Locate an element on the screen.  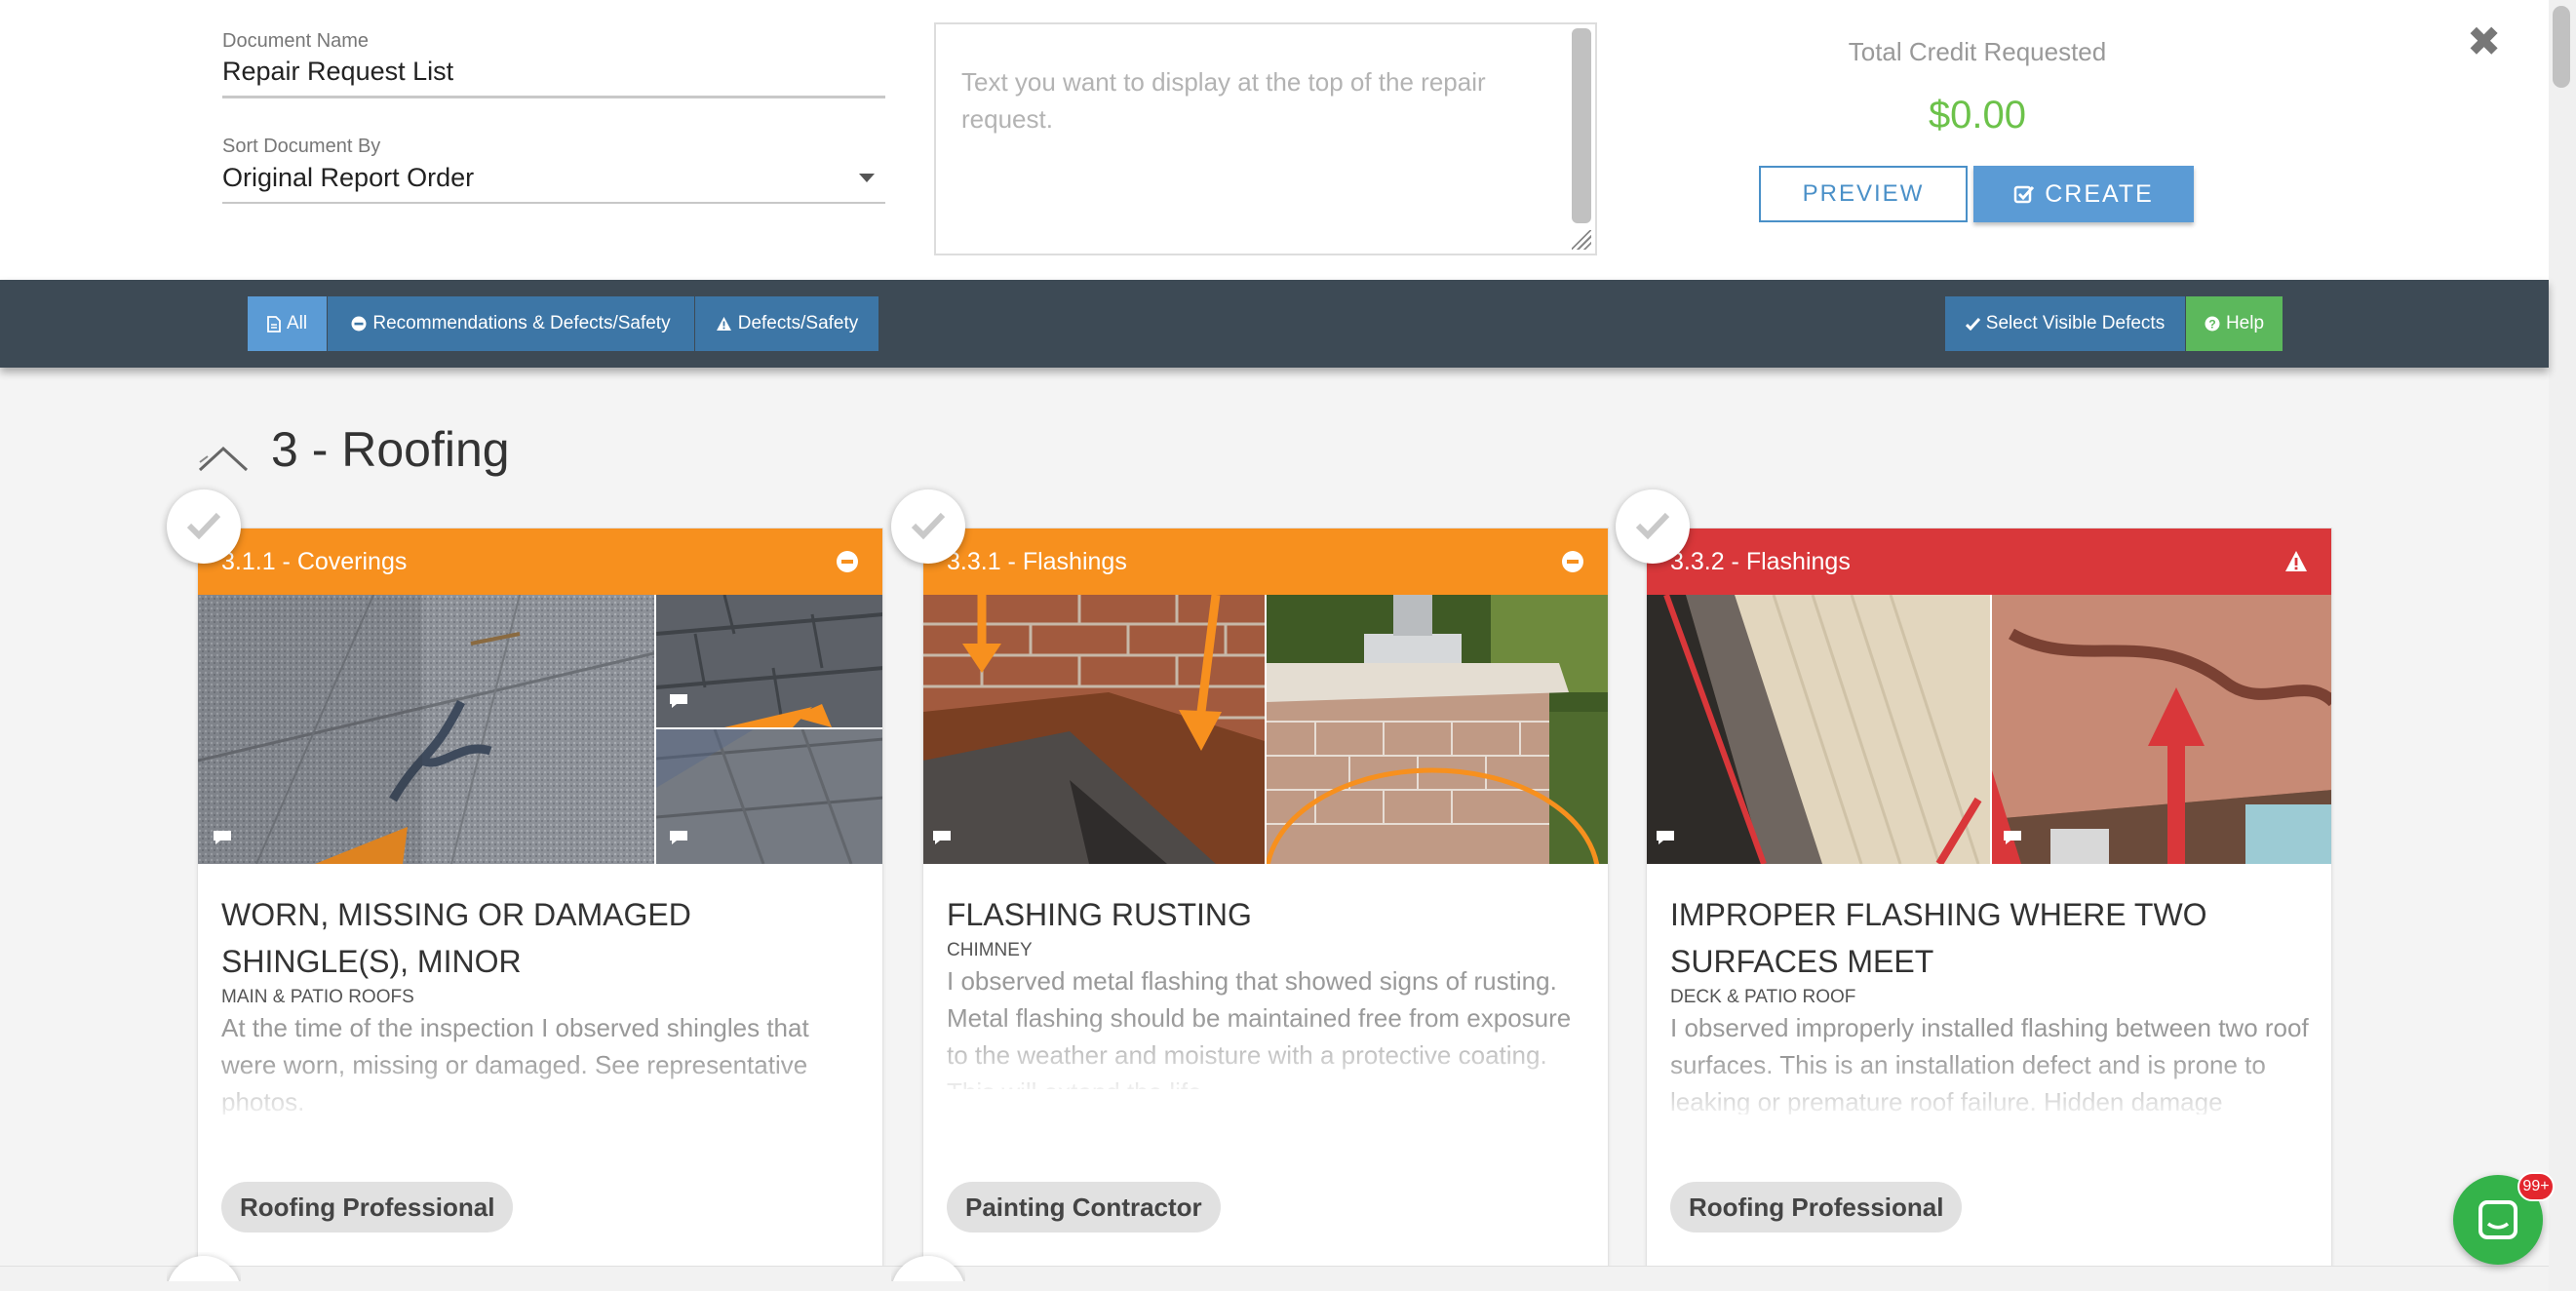
page-footer-bar is located at coordinates (1274, 1278).